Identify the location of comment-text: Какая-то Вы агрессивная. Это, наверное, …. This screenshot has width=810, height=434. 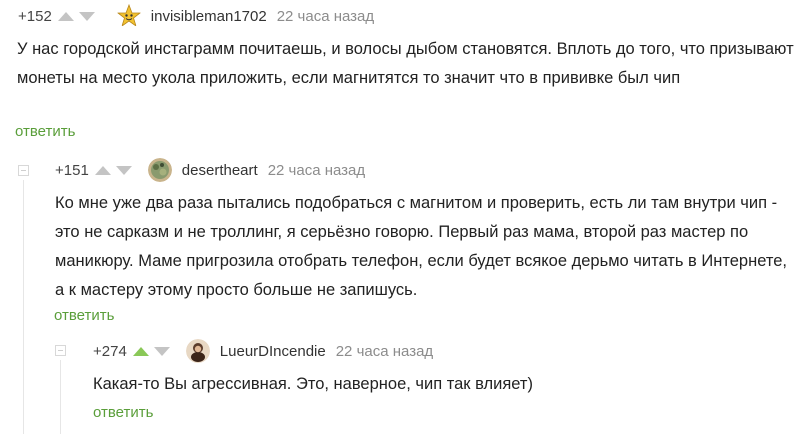
(313, 384).